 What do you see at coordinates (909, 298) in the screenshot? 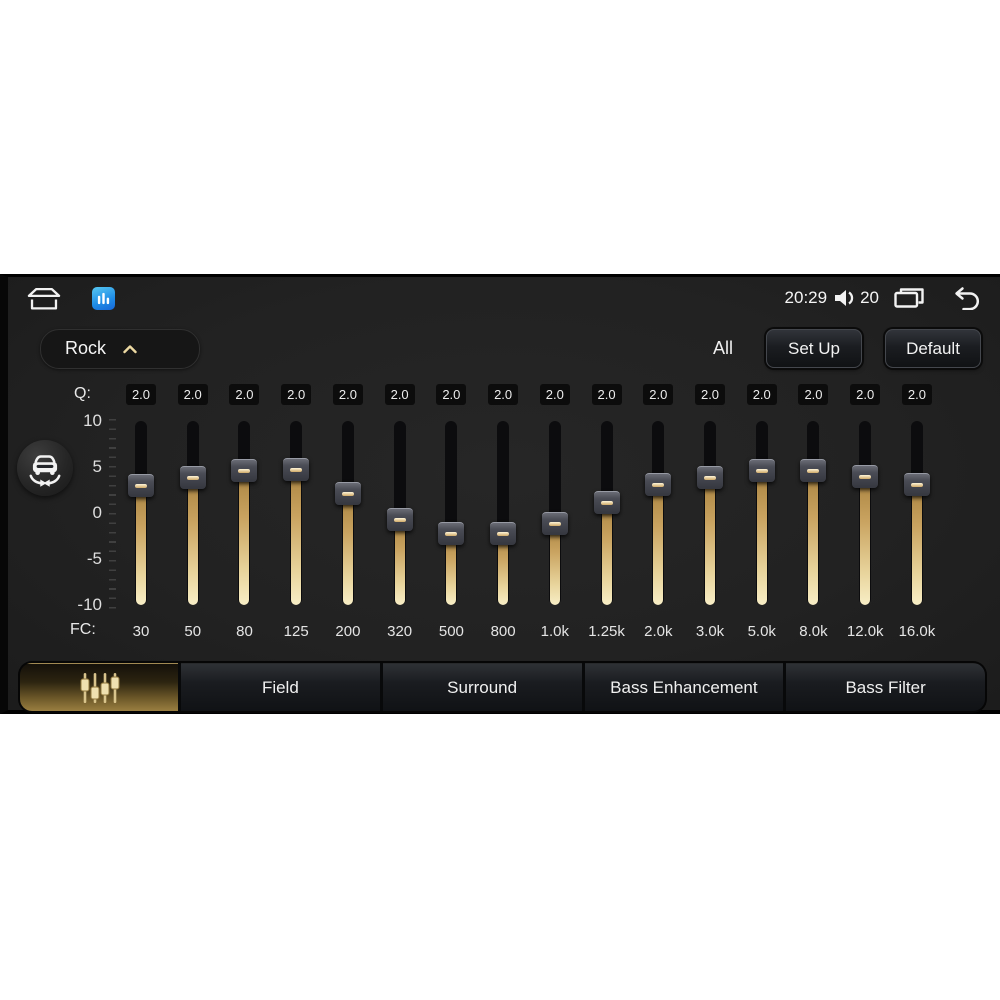
I see `recent-apps-icon` at bounding box center [909, 298].